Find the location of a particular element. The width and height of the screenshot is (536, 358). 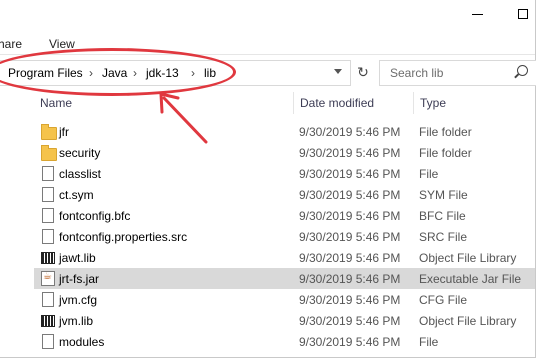

file-type: BFC File is located at coordinates (442, 216).